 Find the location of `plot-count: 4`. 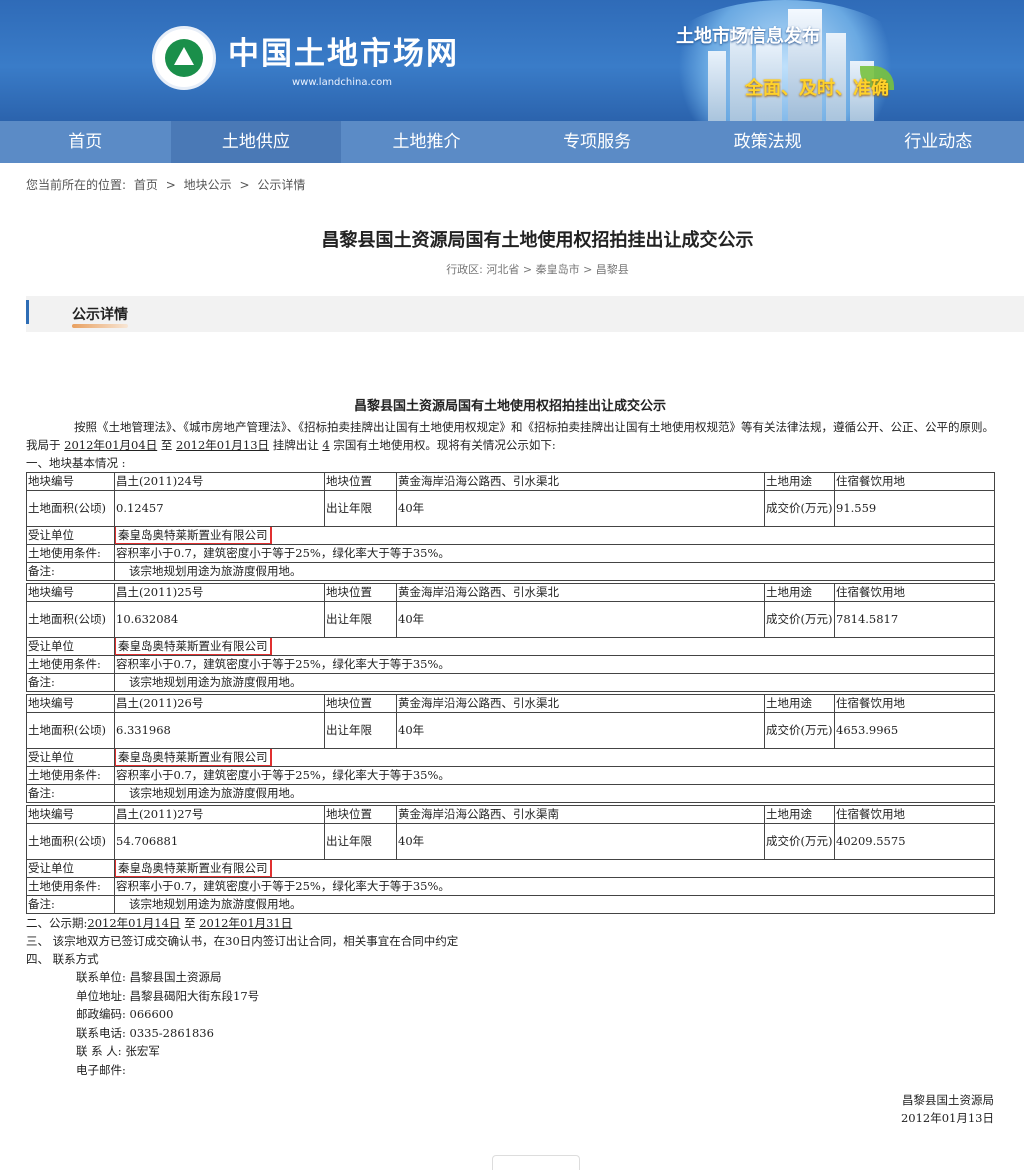

plot-count: 4 is located at coordinates (326, 445).